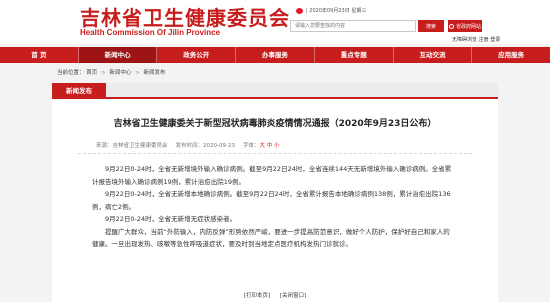 The width and height of the screenshot is (550, 302). I want to click on search-input, so click(353, 26).